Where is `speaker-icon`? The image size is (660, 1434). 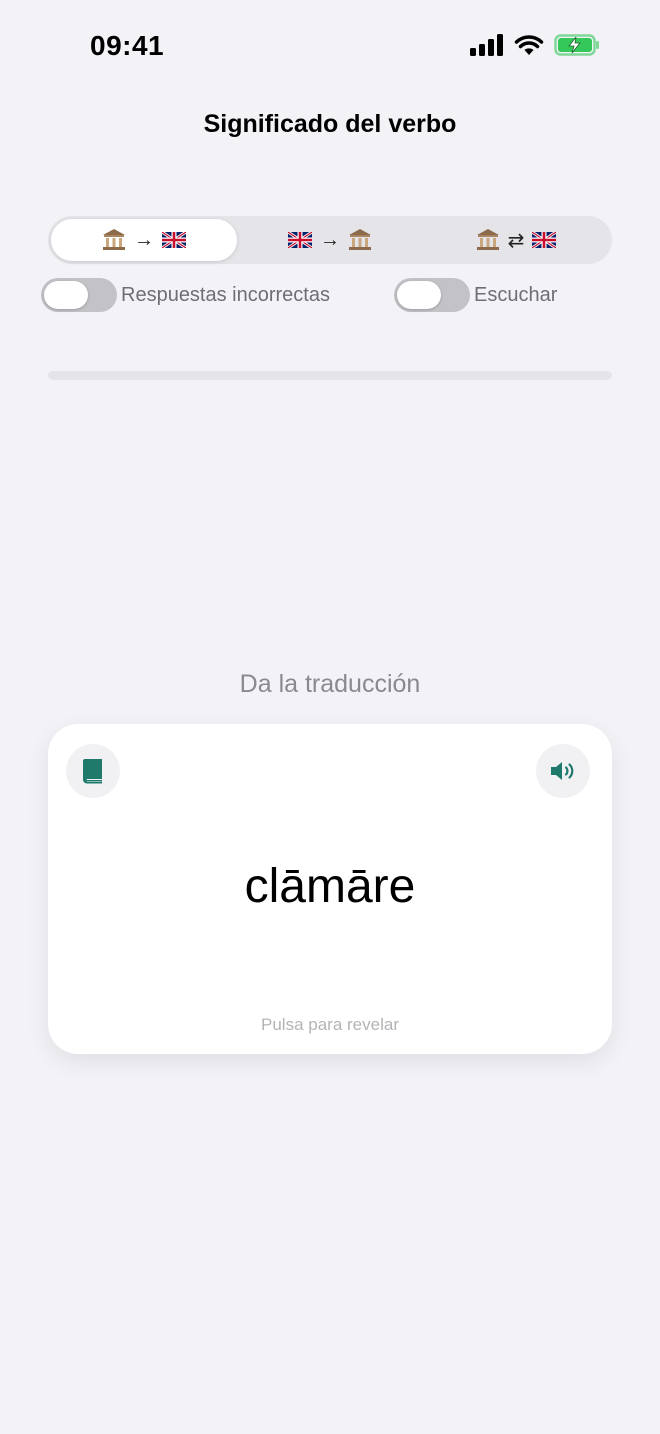 speaker-icon is located at coordinates (562, 771).